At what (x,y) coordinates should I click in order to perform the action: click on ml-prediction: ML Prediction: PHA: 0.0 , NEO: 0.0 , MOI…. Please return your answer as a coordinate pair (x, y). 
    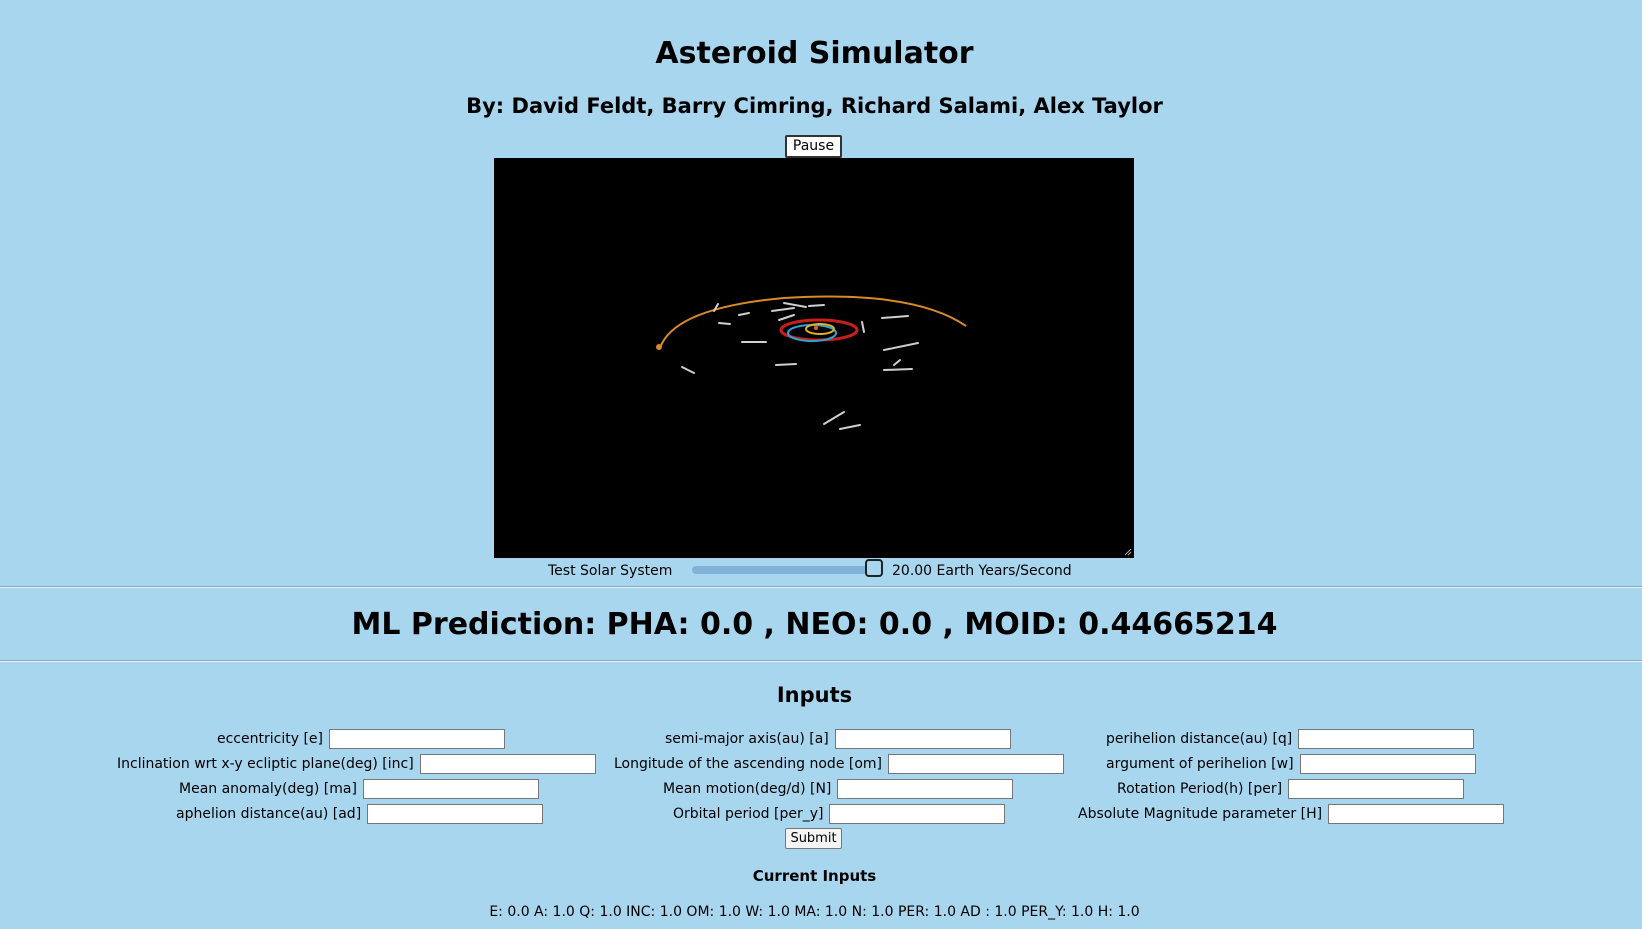
    Looking at the image, I should click on (814, 624).